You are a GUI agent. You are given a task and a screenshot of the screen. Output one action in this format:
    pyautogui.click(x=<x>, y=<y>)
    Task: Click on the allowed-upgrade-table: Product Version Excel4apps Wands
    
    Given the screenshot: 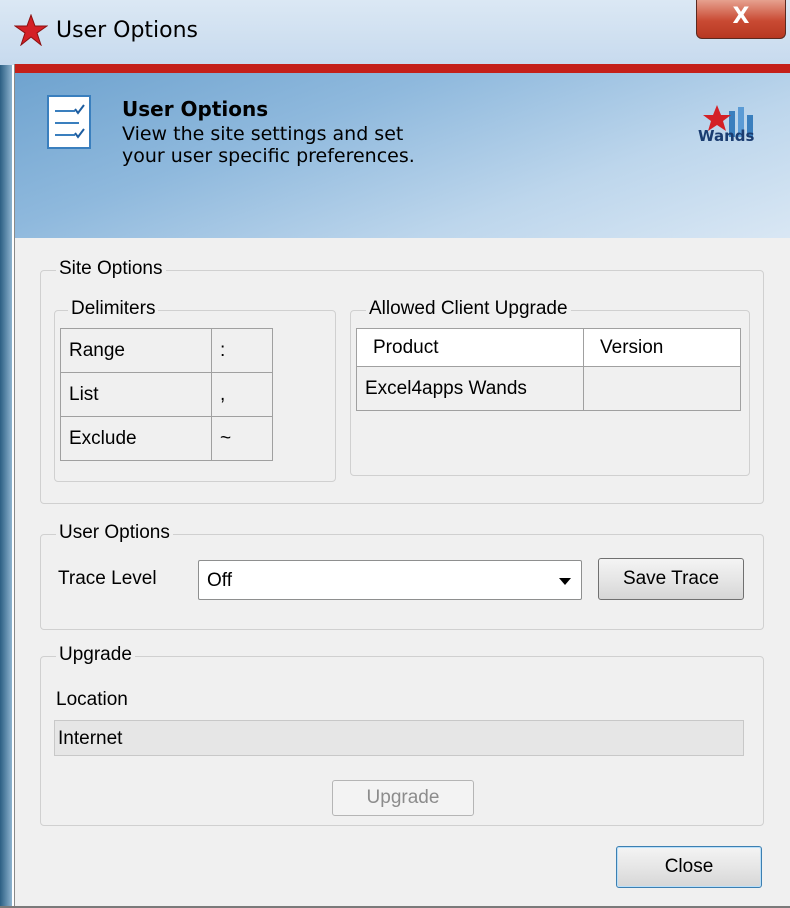 What is the action you would take?
    pyautogui.click(x=548, y=369)
    